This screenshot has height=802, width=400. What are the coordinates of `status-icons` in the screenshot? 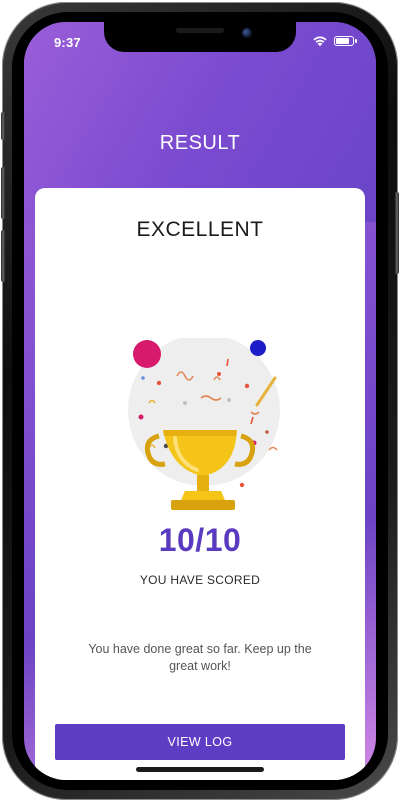 It's located at (334, 41).